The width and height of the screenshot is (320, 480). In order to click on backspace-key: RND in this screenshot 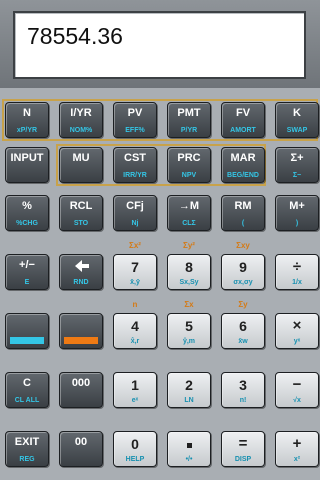, I will do `click(81, 272)`.